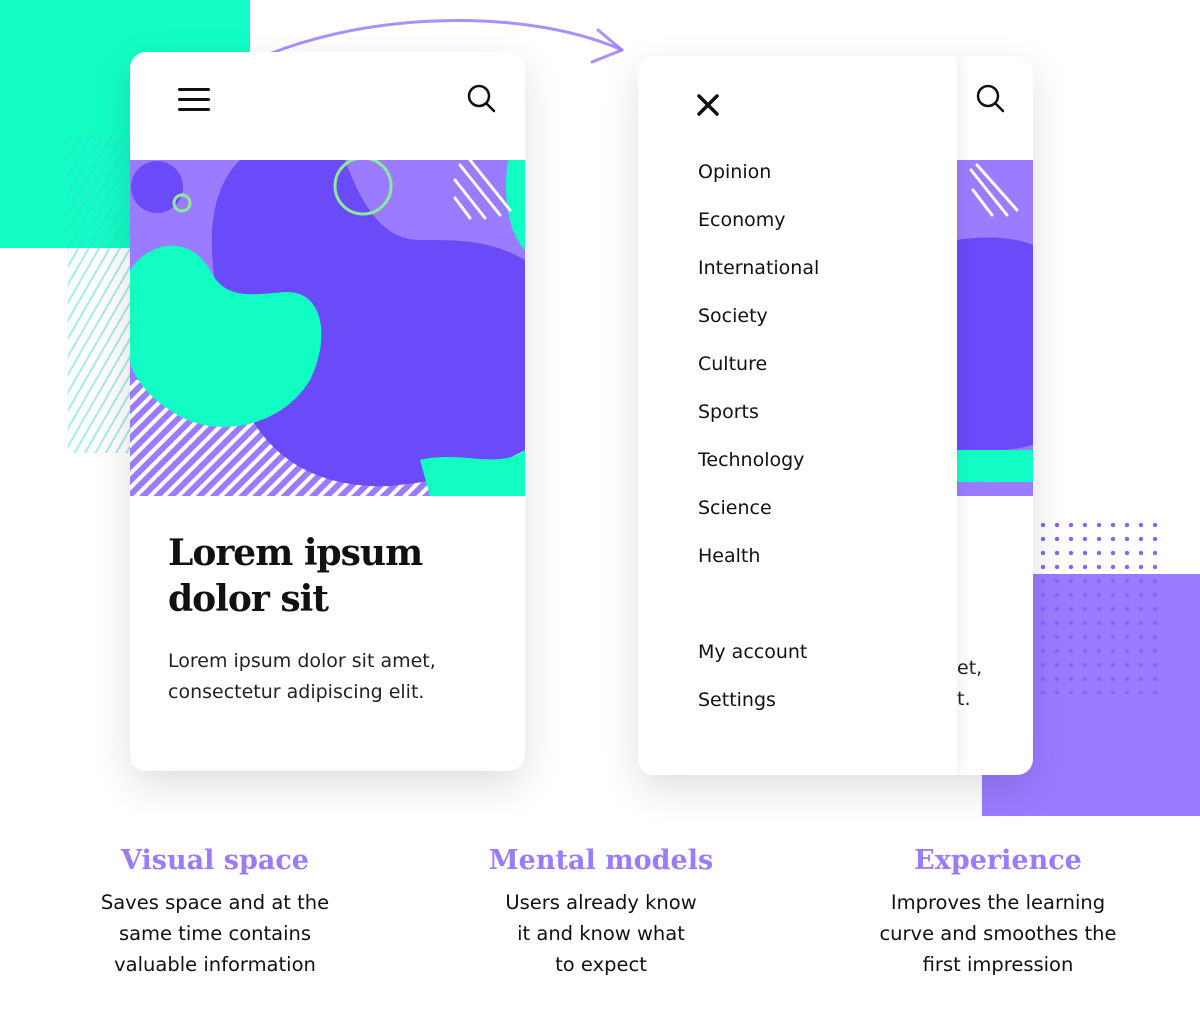 This screenshot has height=1016, width=1200. I want to click on menu-item-health: Health, so click(729, 556).